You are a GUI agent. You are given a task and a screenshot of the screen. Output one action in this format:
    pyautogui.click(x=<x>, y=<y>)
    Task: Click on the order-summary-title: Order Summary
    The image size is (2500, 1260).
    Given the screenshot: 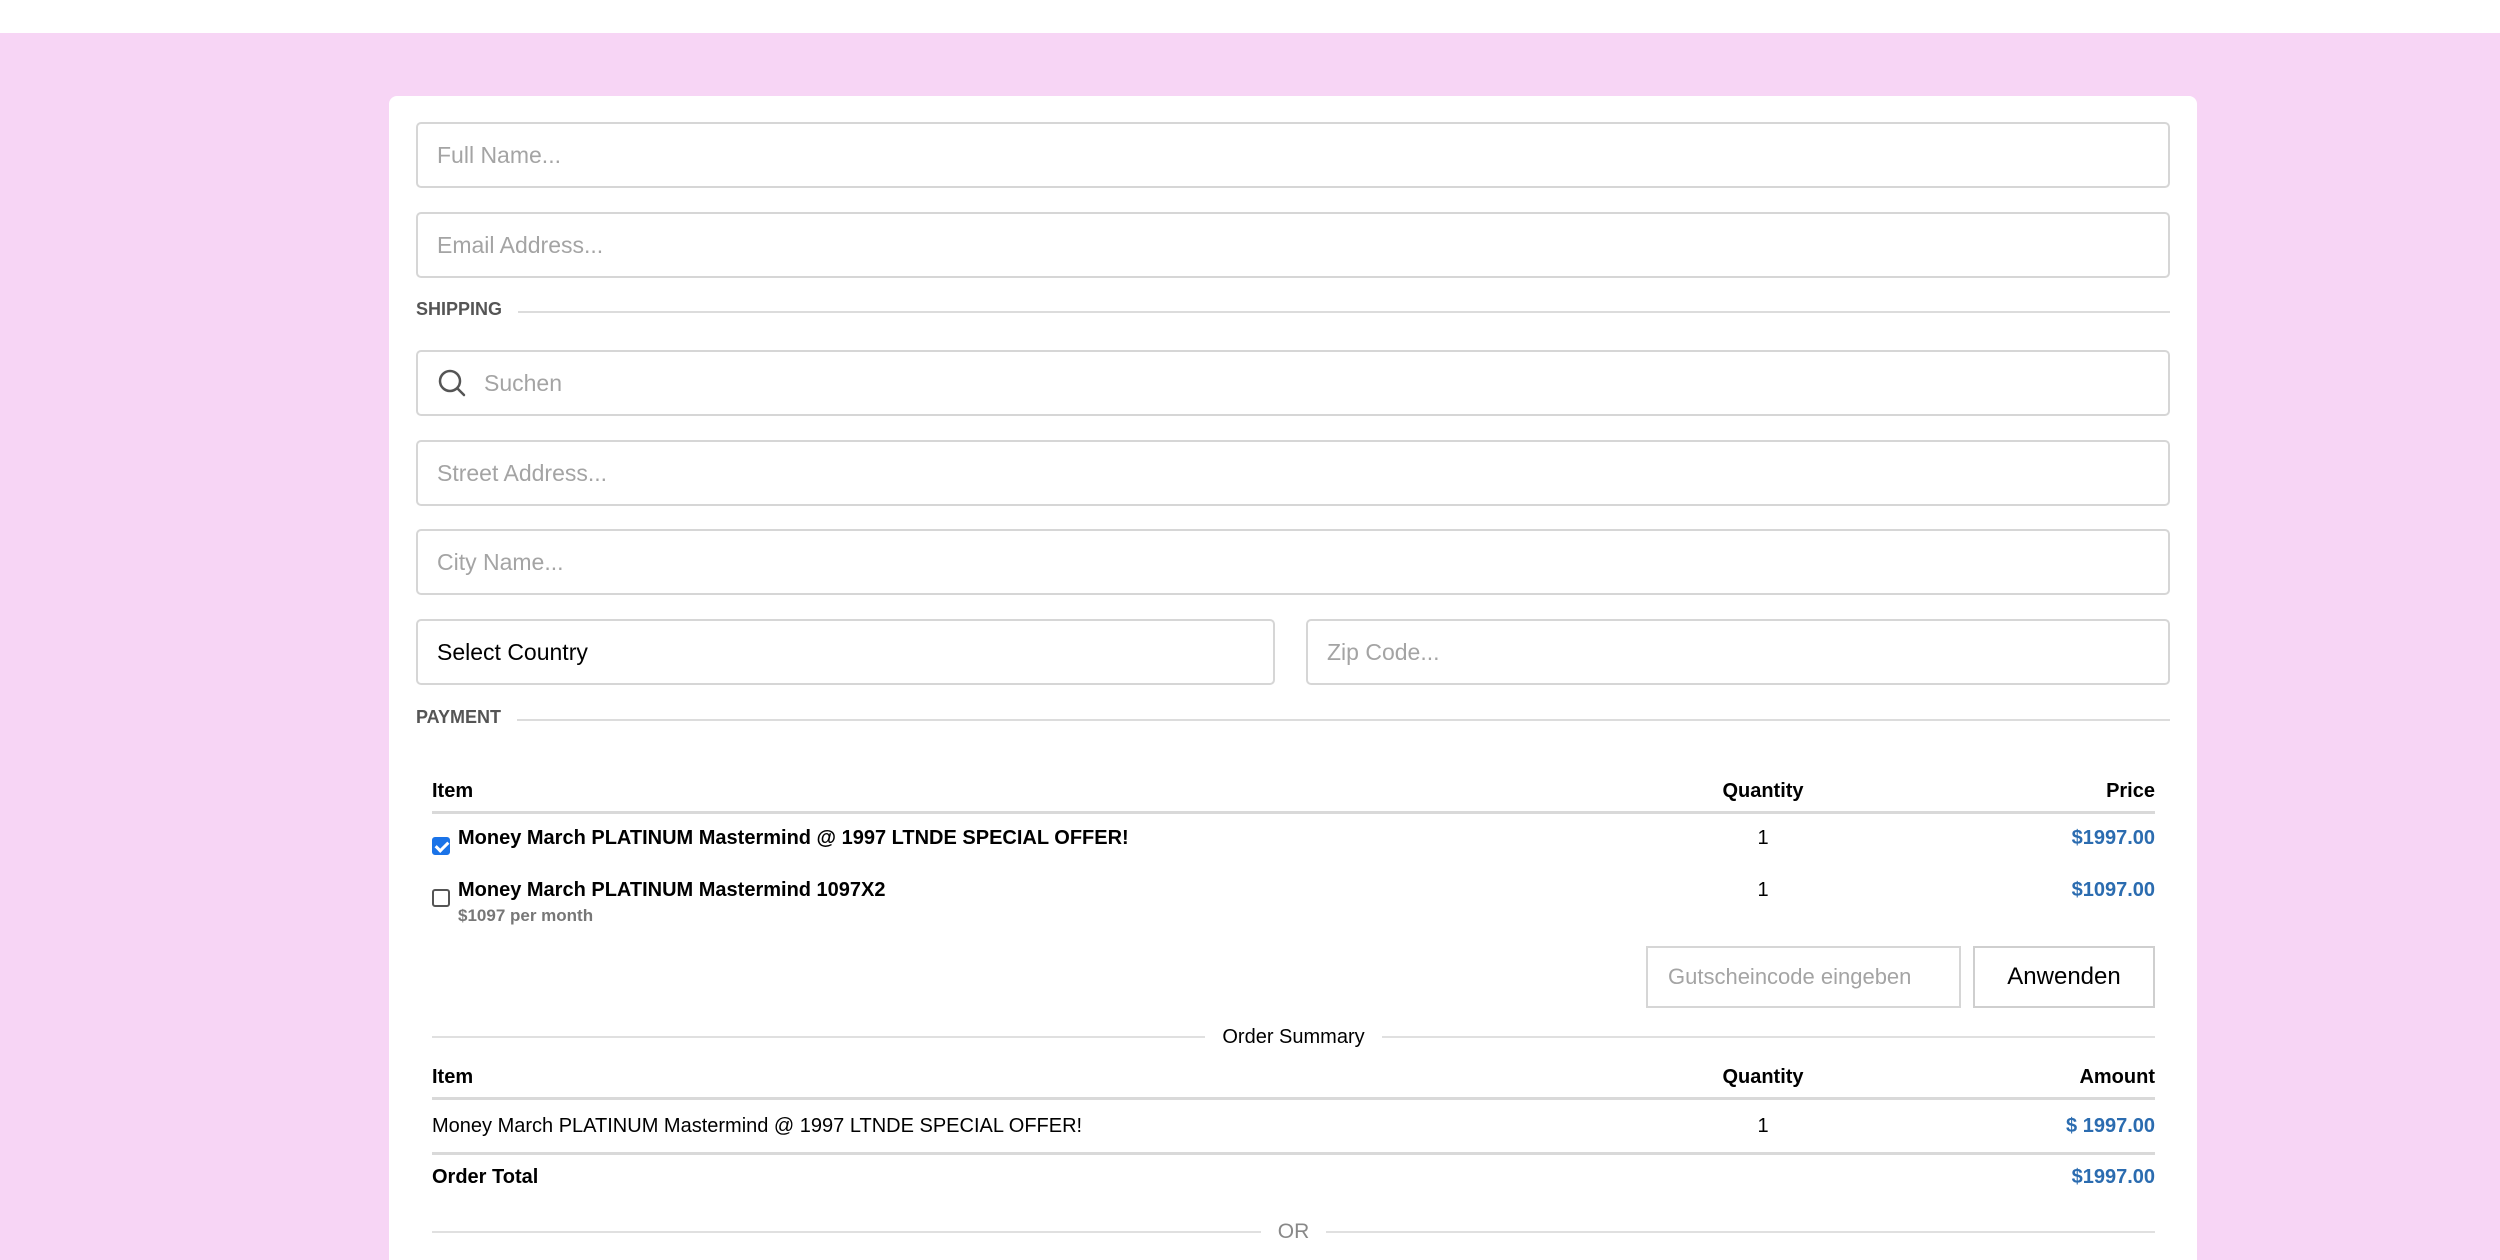 What is the action you would take?
    pyautogui.click(x=1293, y=1036)
    